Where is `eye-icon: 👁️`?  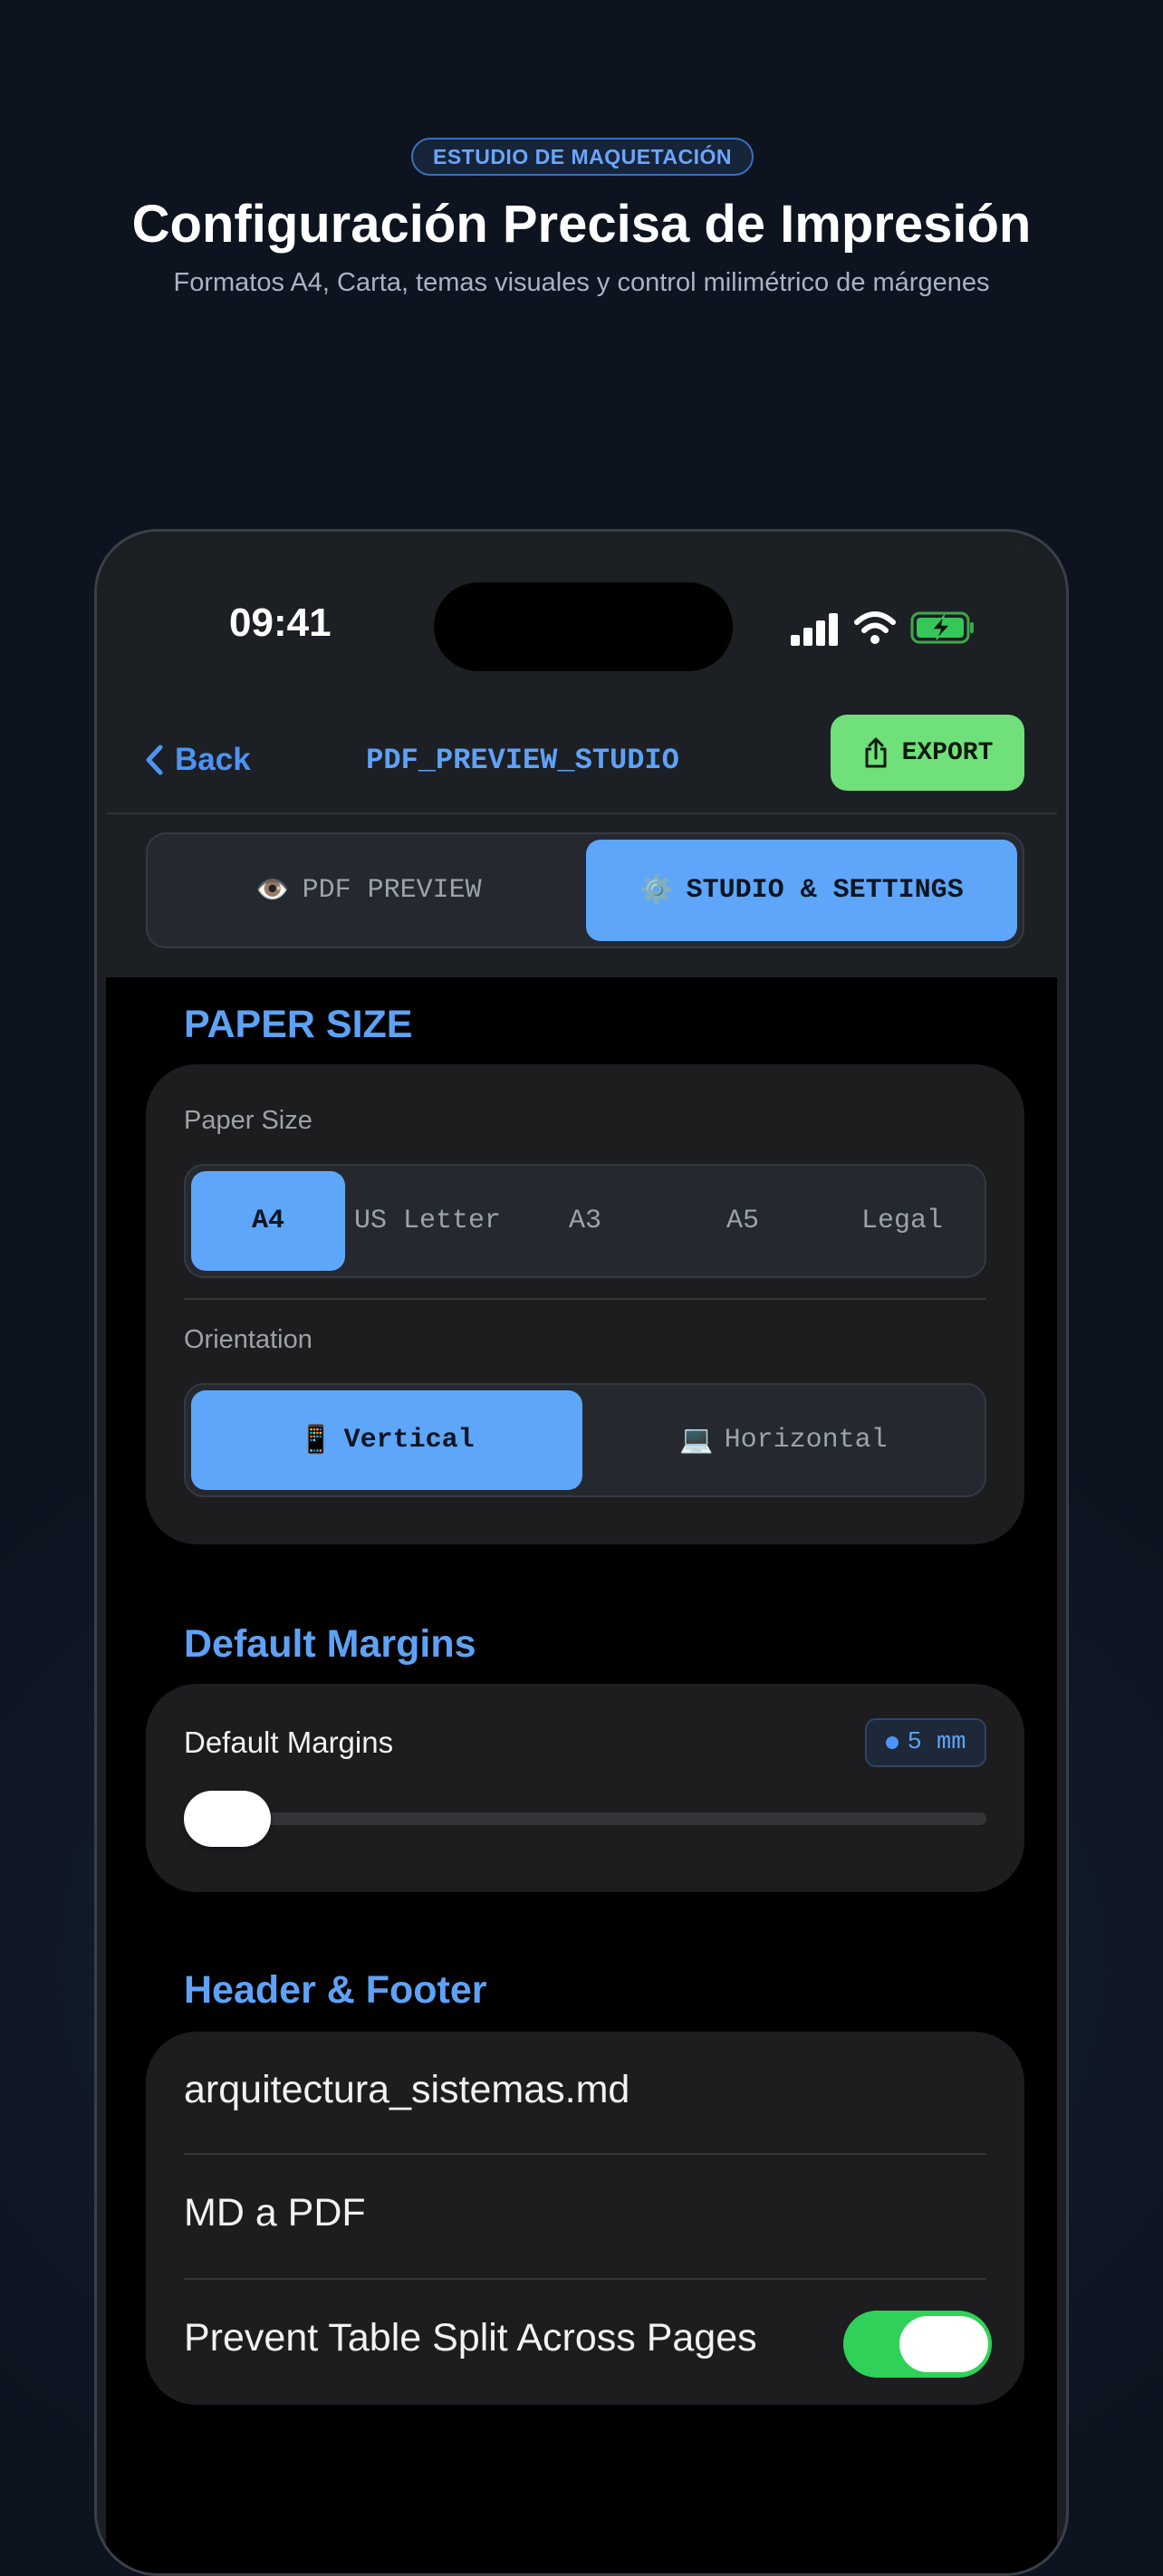
eye-icon: 👁️ is located at coordinates (272, 892).